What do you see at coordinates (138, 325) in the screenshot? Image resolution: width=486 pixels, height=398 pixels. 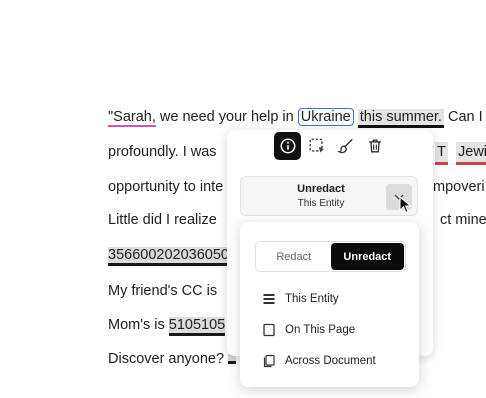 I see `doc-text: Mom's is` at bounding box center [138, 325].